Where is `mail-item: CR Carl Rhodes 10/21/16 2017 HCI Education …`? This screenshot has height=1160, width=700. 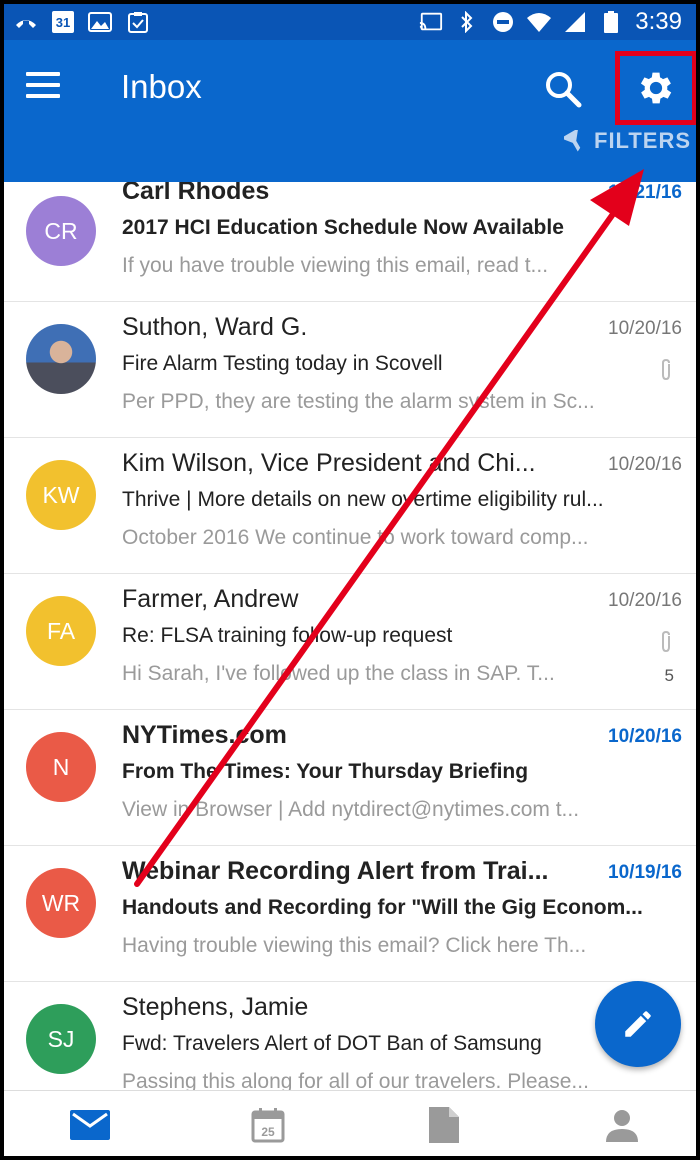
mail-item: CR Carl Rhodes 10/21/16 2017 HCI Education … is located at coordinates (350, 242).